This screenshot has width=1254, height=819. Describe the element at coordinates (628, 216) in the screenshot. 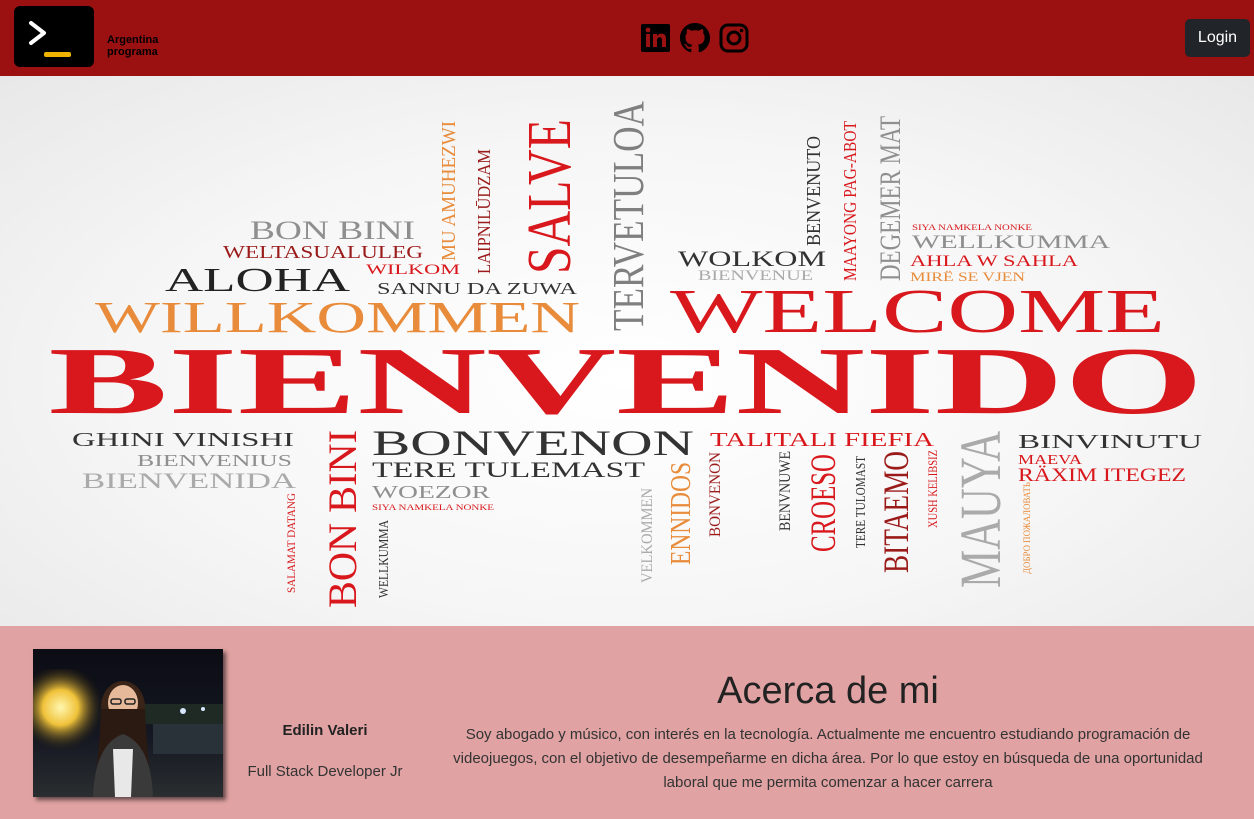

I see `word-tervetuloa: TERVETULOA` at that location.